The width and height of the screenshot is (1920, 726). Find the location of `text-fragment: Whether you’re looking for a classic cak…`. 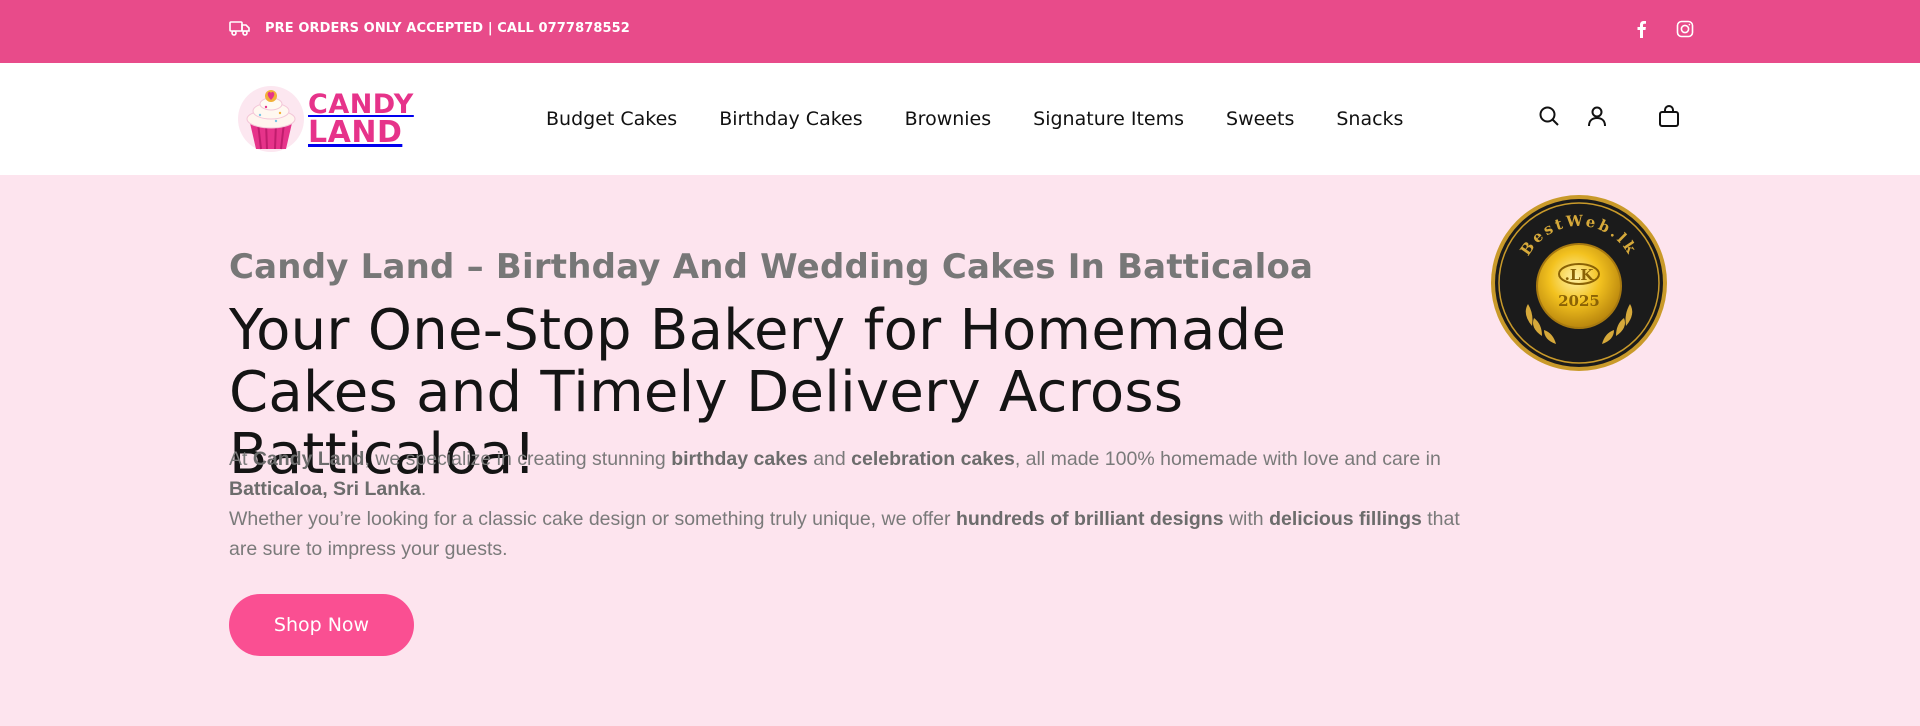

text-fragment: Whether you’re looking for a classic cak… is located at coordinates (592, 519).